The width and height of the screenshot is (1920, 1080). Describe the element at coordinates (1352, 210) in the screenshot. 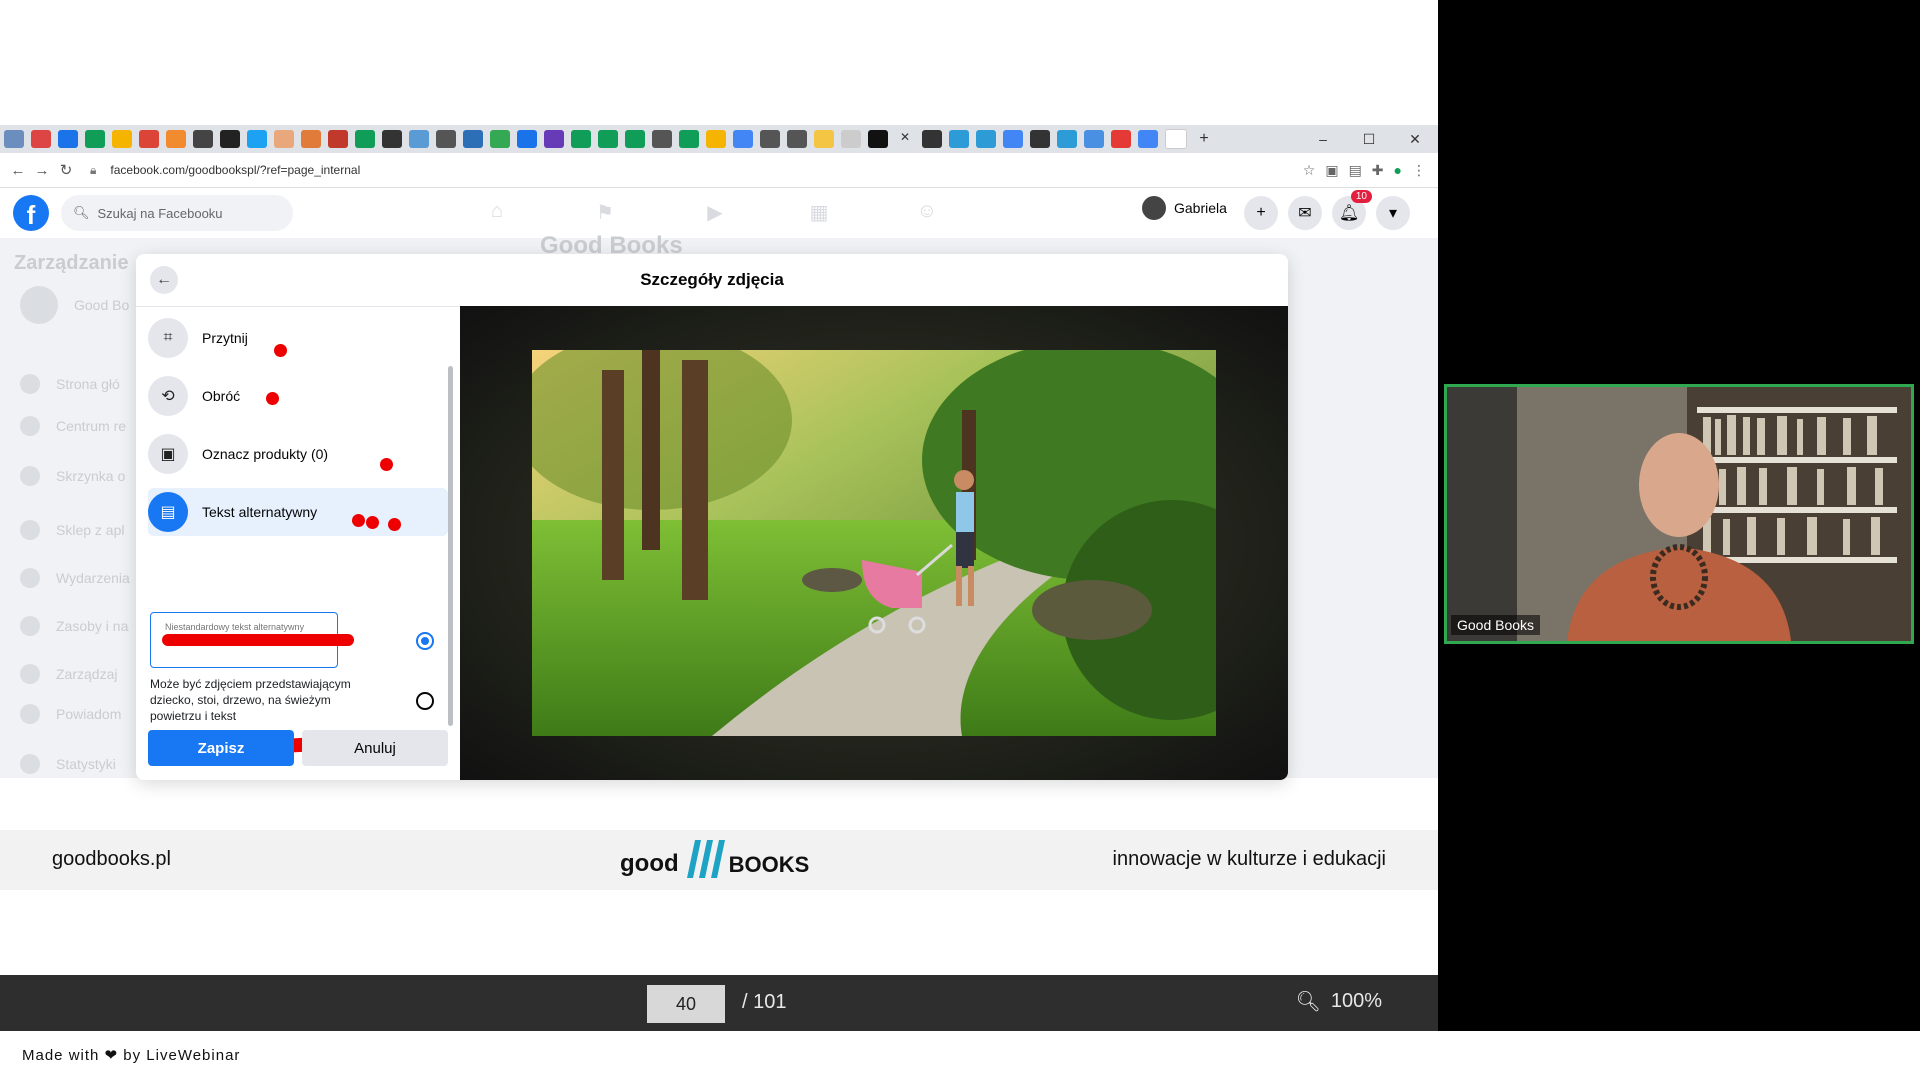

I see `notifications-bell-icon: 🔔︎ 10` at that location.